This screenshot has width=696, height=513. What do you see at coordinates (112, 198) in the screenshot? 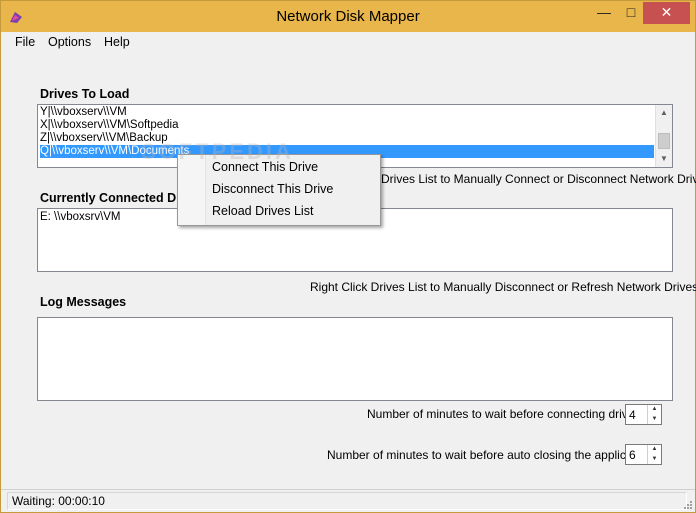
I see `connected-drives-heading: Currently Connected Dri` at bounding box center [112, 198].